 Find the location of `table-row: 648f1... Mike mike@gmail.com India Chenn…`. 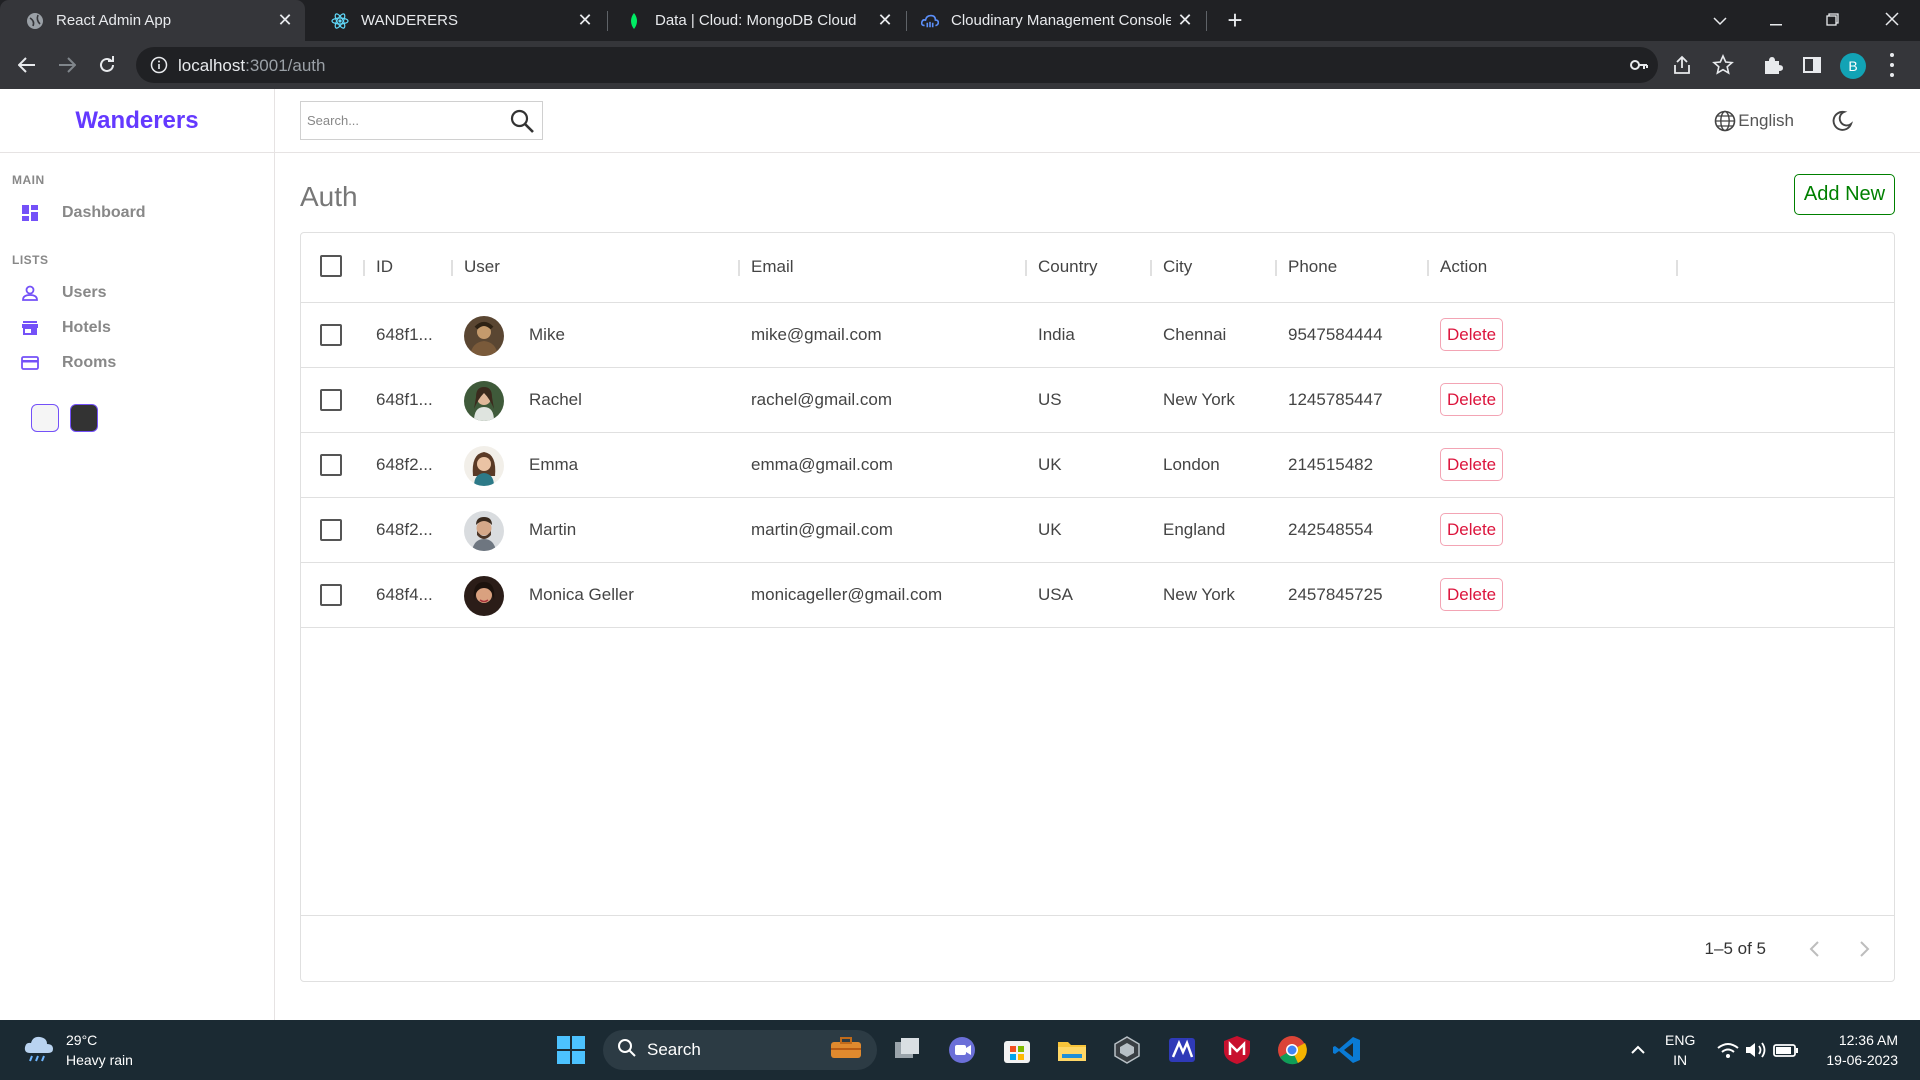

table-row: 648f1... Mike mike@gmail.com India Chenn… is located at coordinates (1097, 335).